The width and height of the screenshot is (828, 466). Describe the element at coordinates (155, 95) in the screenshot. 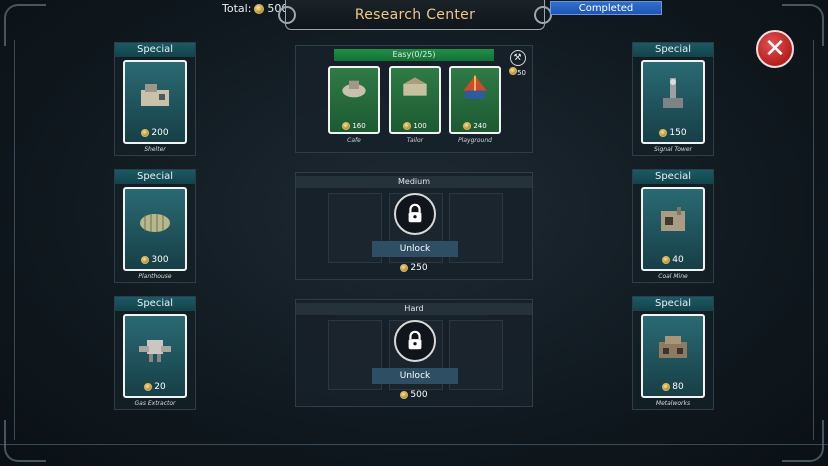

I see `shelter-building-icon` at that location.